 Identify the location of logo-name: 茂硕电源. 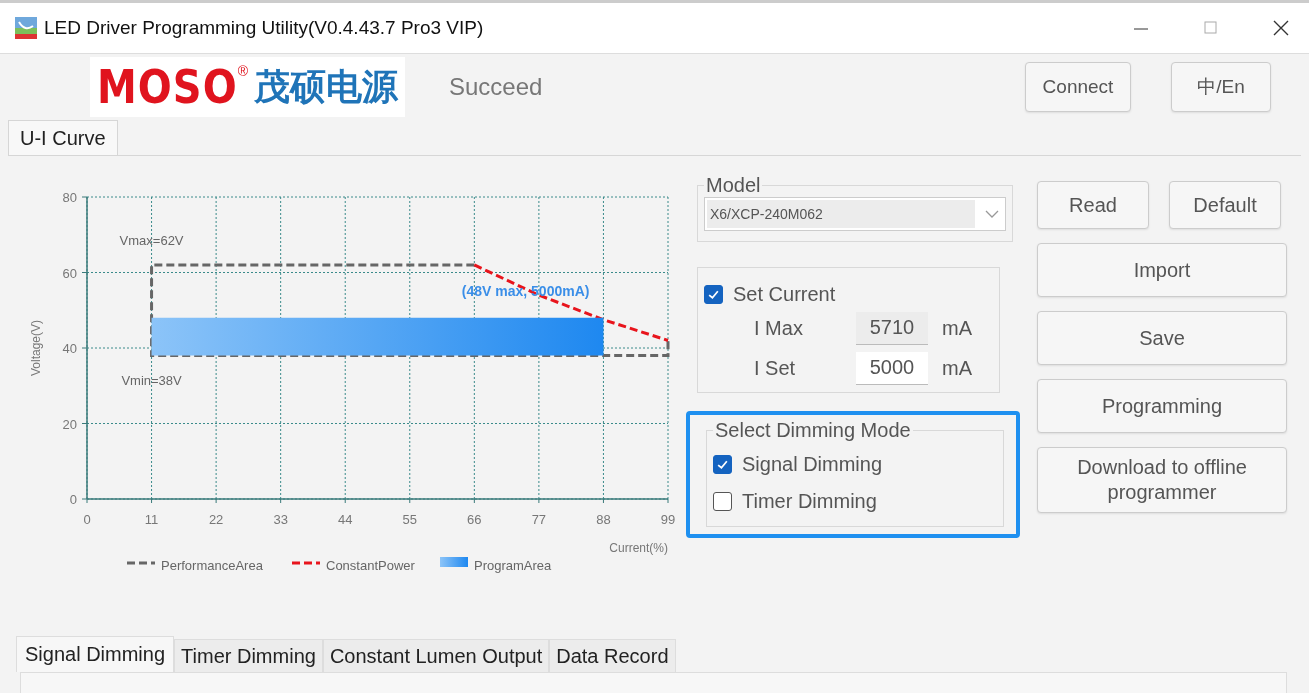
(325, 86).